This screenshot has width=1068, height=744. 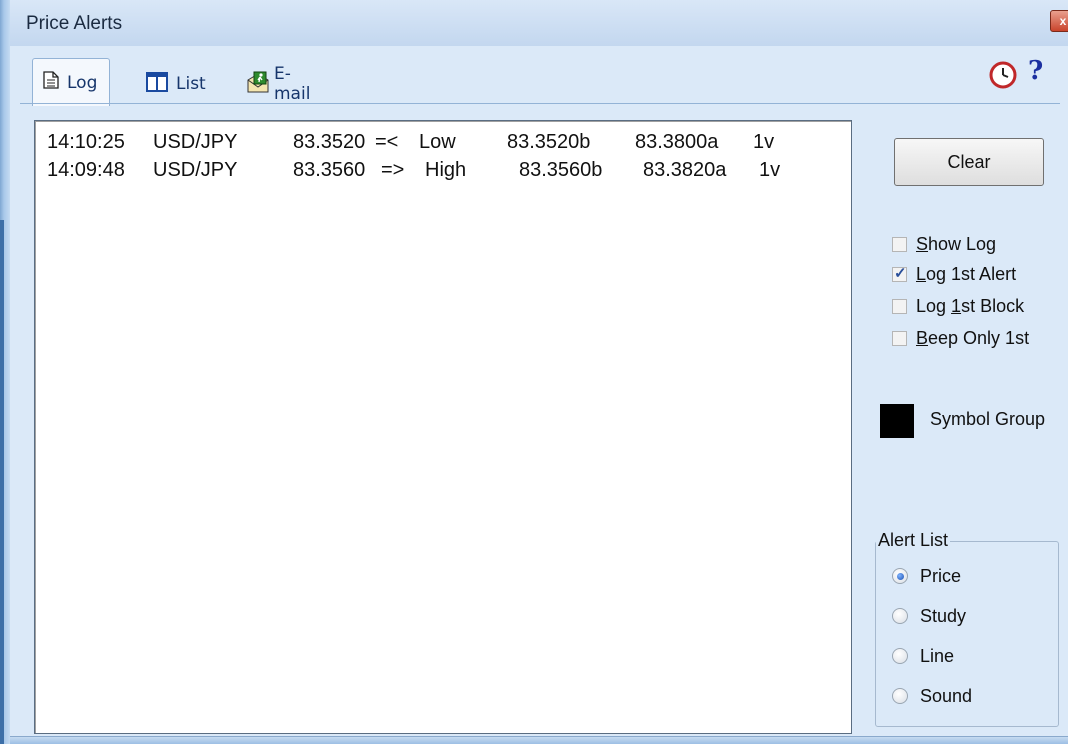 What do you see at coordinates (446, 170) in the screenshot?
I see `log-level: High` at bounding box center [446, 170].